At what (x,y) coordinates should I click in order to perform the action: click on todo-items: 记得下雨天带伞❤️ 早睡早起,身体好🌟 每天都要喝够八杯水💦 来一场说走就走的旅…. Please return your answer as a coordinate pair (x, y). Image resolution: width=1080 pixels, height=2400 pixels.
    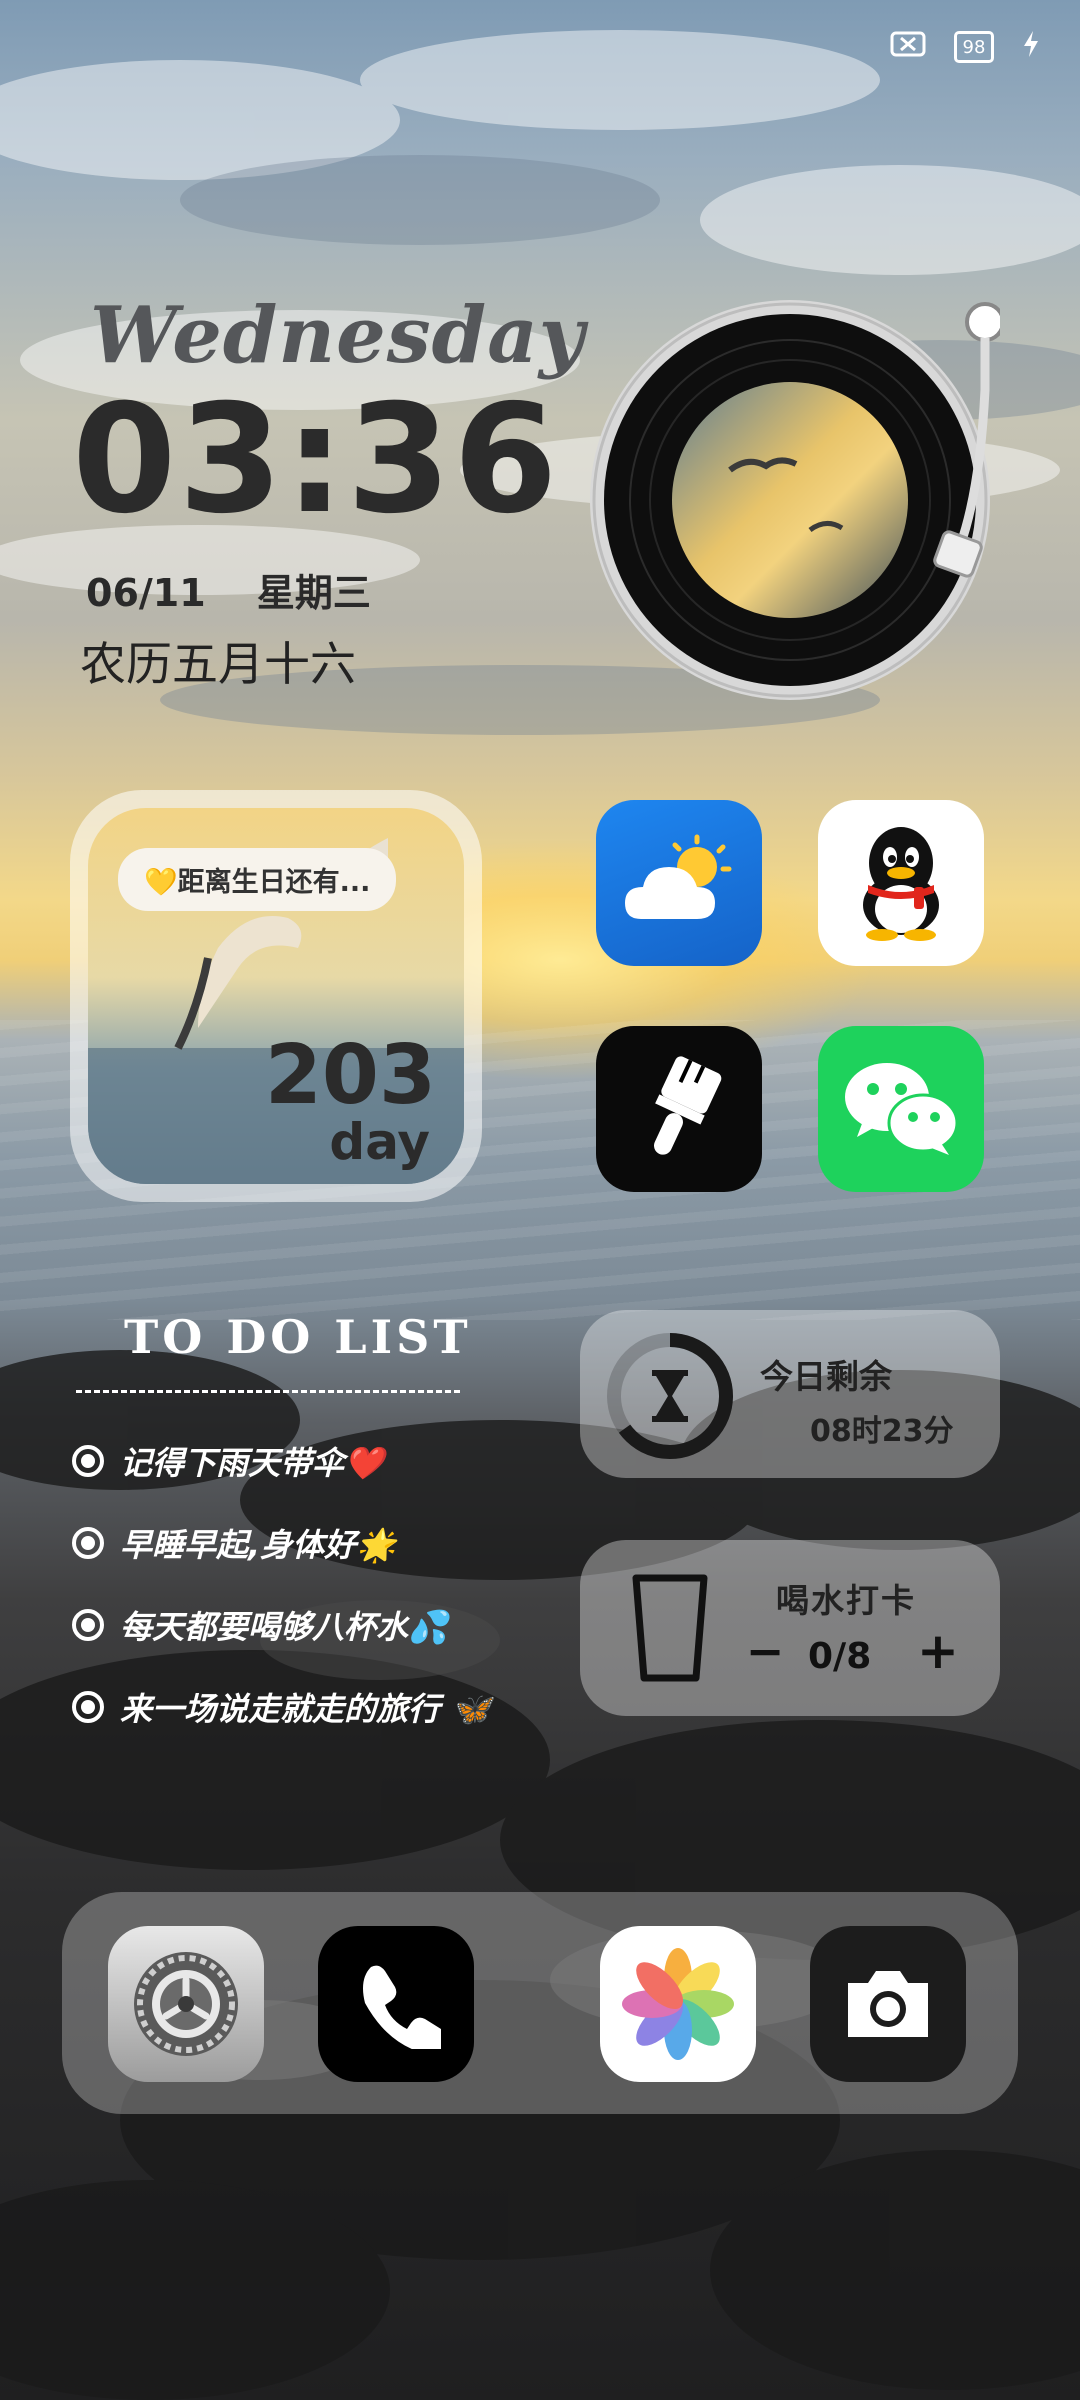
    Looking at the image, I should click on (281, 1584).